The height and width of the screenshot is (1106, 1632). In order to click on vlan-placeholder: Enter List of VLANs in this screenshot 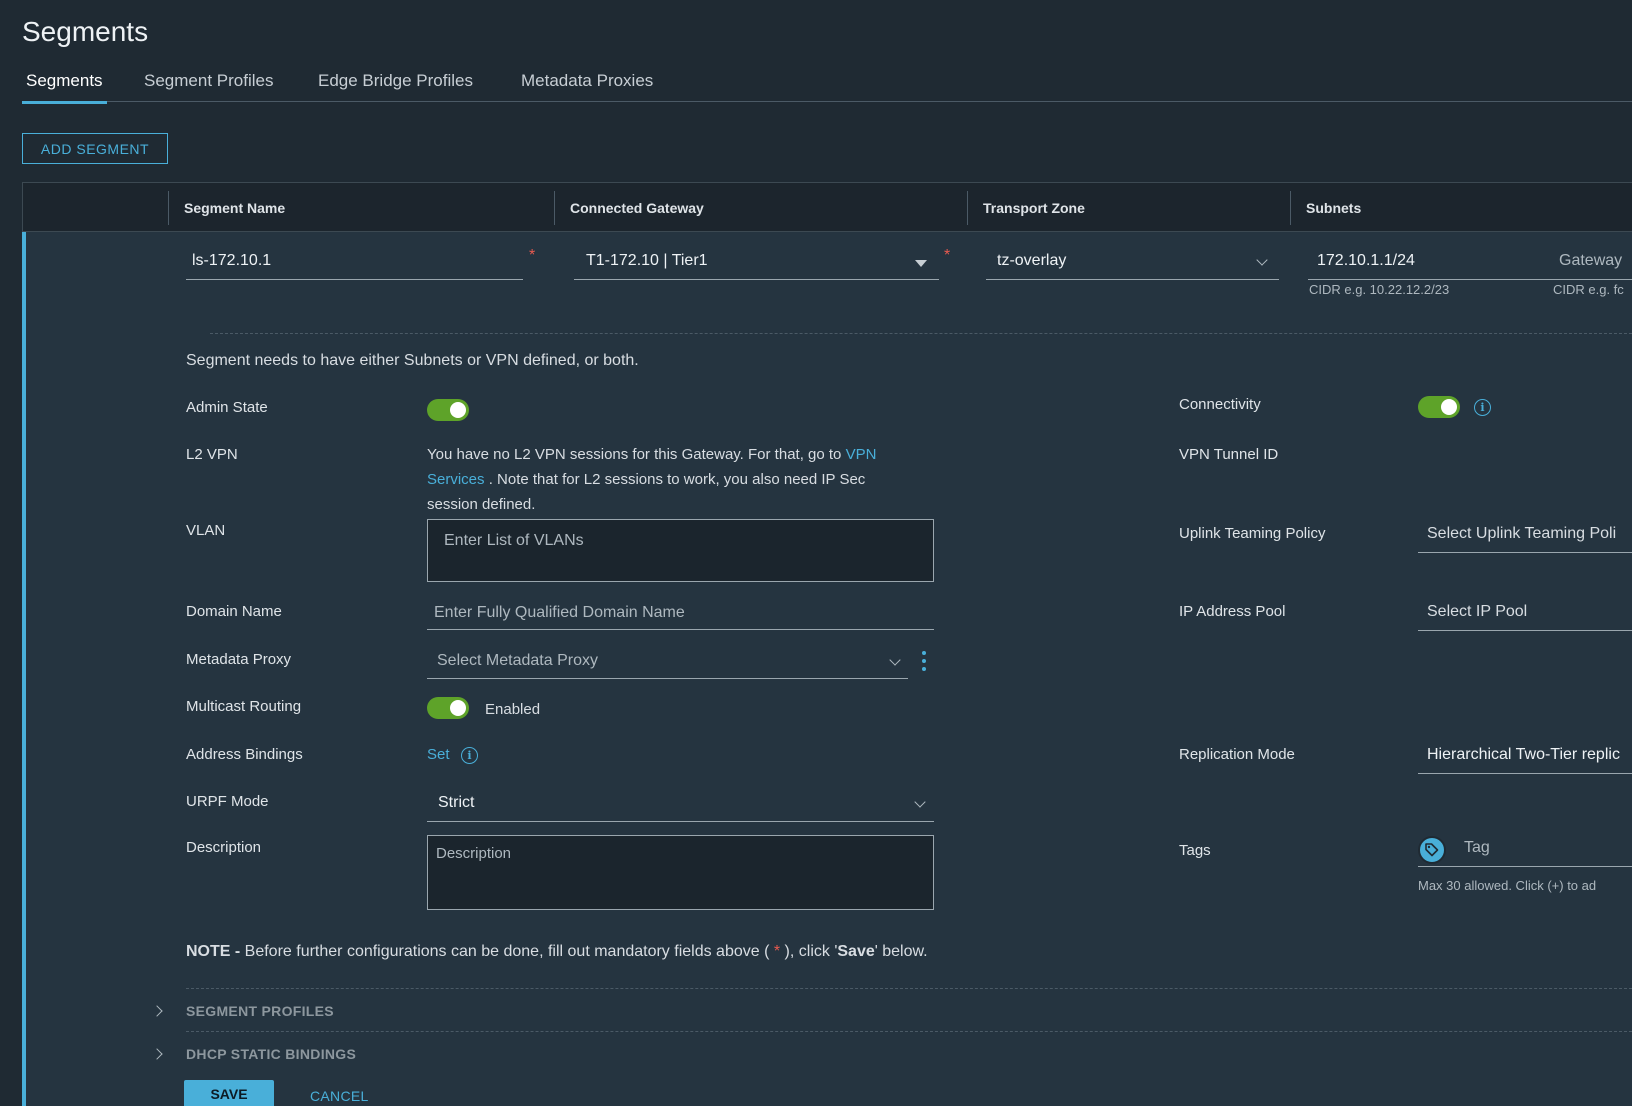, I will do `click(514, 540)`.